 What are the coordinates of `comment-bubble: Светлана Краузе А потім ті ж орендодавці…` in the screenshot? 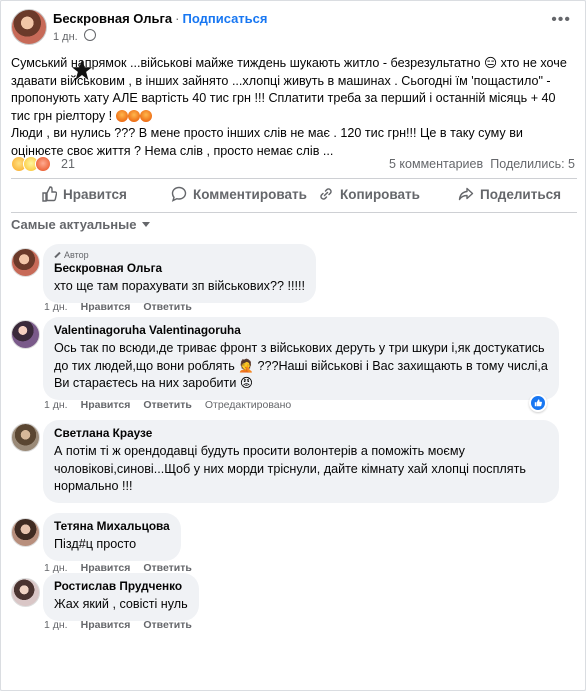 It's located at (301, 461).